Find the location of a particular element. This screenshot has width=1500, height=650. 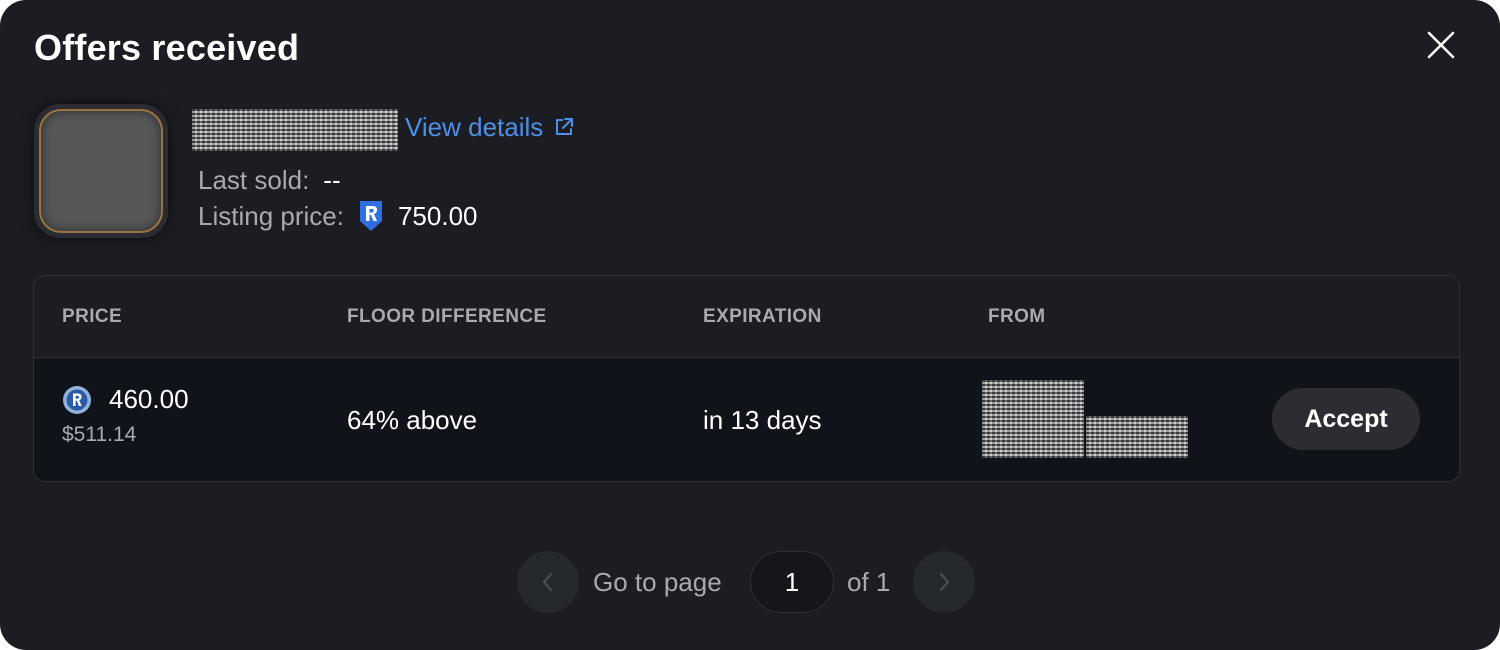

floor-difference: 64% above is located at coordinates (412, 420).